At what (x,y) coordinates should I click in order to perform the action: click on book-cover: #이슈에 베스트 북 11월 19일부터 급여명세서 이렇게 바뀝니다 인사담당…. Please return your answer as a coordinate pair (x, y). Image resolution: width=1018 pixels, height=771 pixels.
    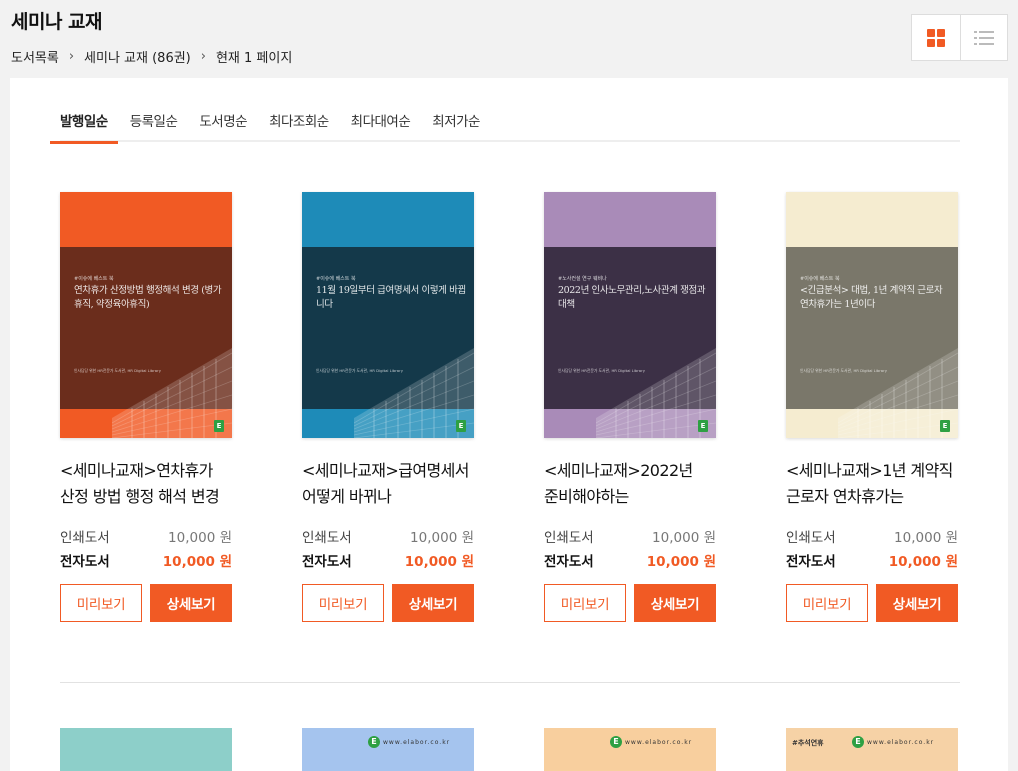
    Looking at the image, I should click on (388, 315).